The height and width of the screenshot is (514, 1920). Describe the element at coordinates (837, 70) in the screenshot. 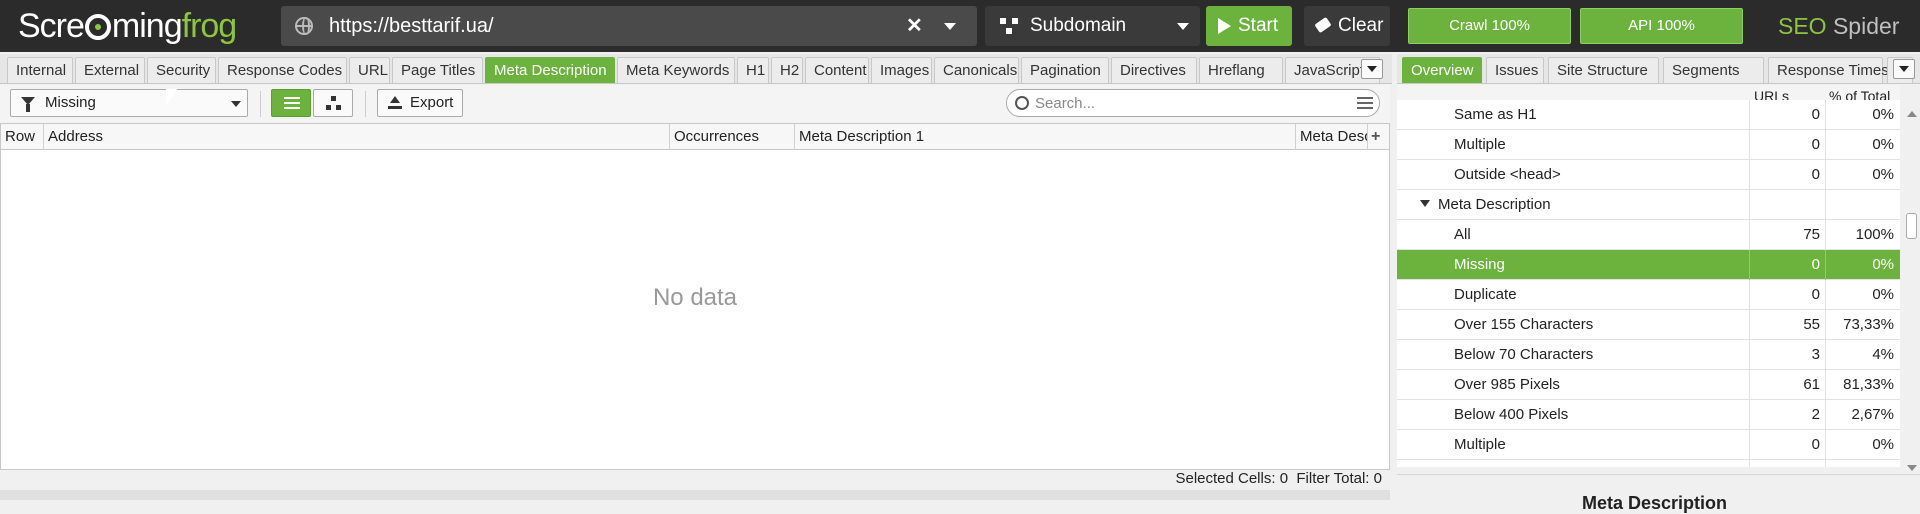

I see `tab-content: Content` at that location.